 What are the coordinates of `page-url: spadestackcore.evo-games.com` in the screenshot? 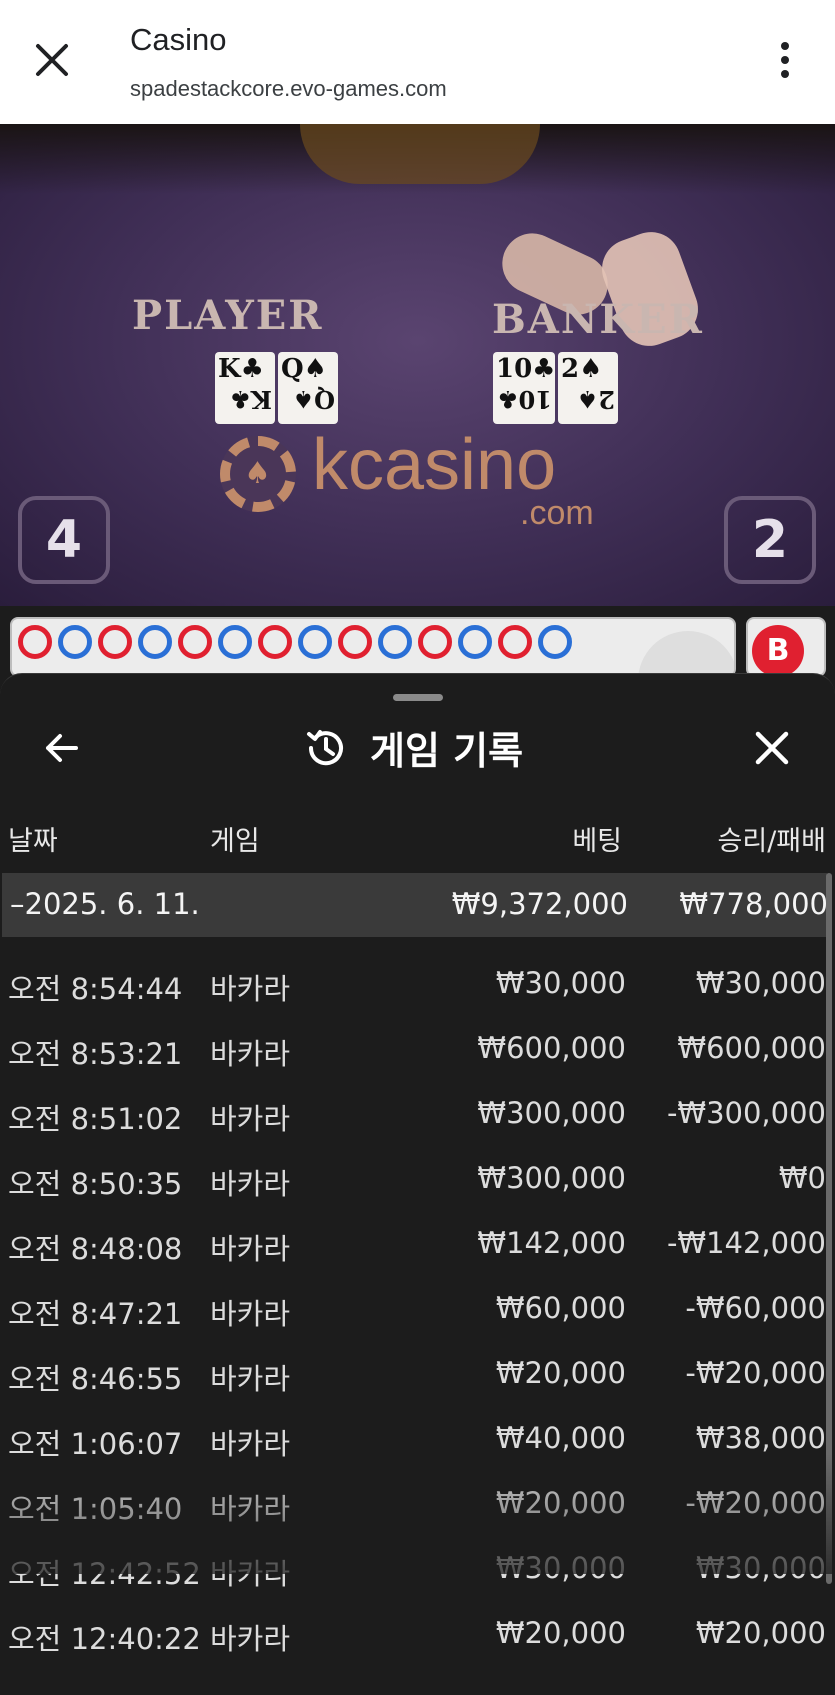 It's located at (288, 88).